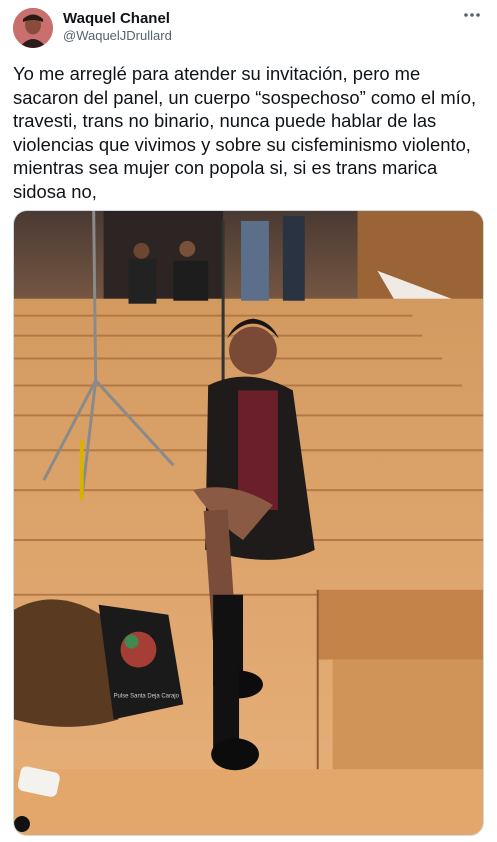 The height and width of the screenshot is (842, 497). I want to click on more-options-button, so click(472, 17).